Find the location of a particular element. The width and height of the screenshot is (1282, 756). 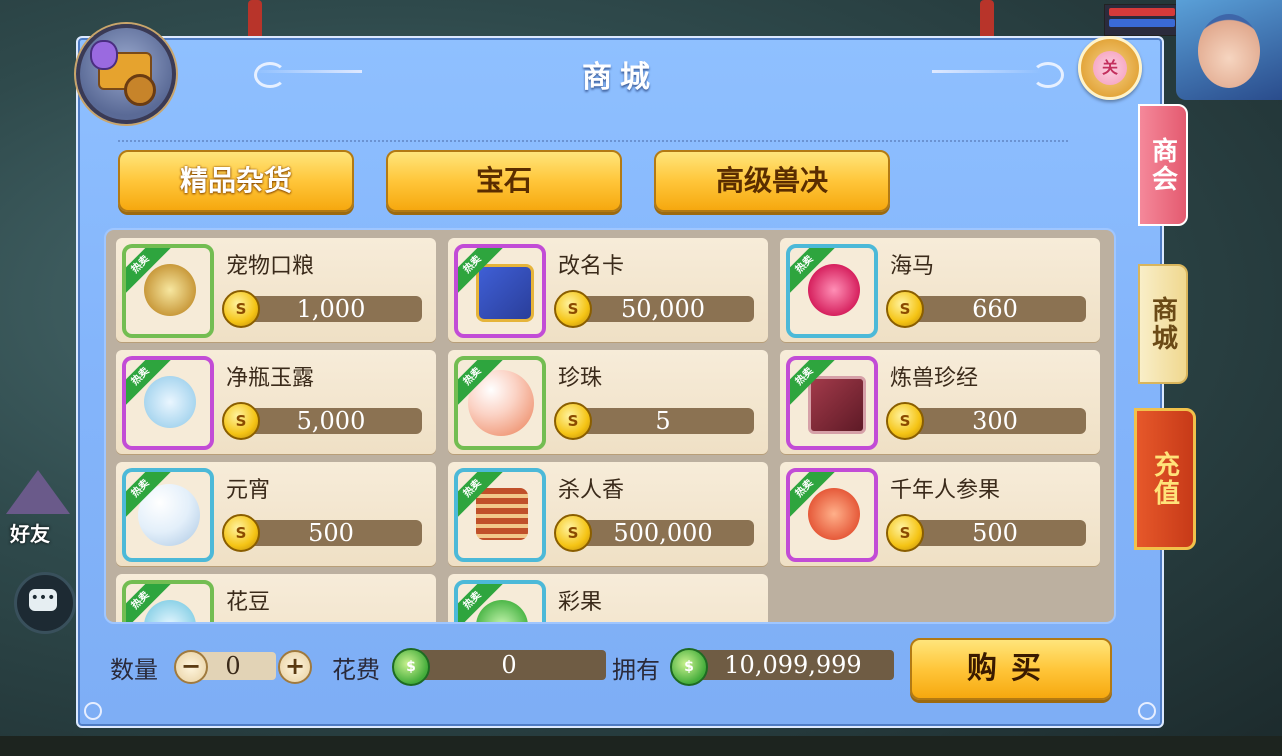

shop-item: 热卖 宠物口粮 1,000 S is located at coordinates (276, 290).